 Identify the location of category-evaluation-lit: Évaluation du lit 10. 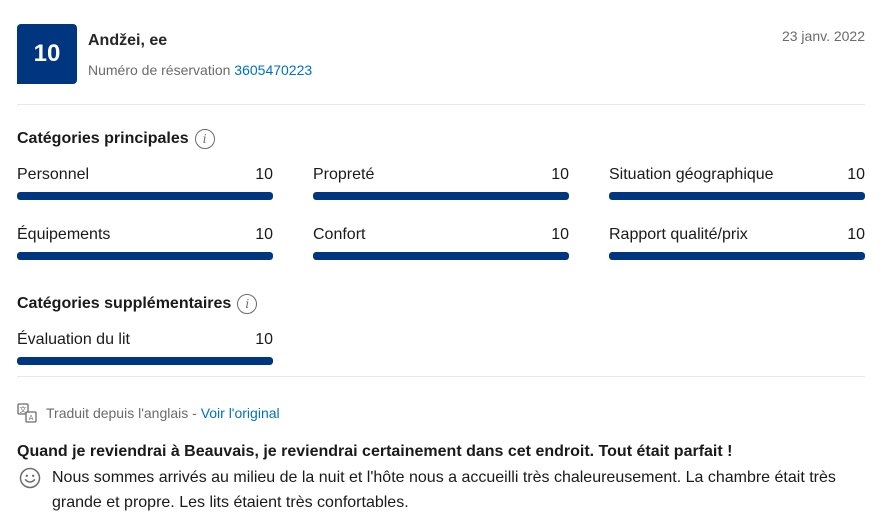
(145, 351).